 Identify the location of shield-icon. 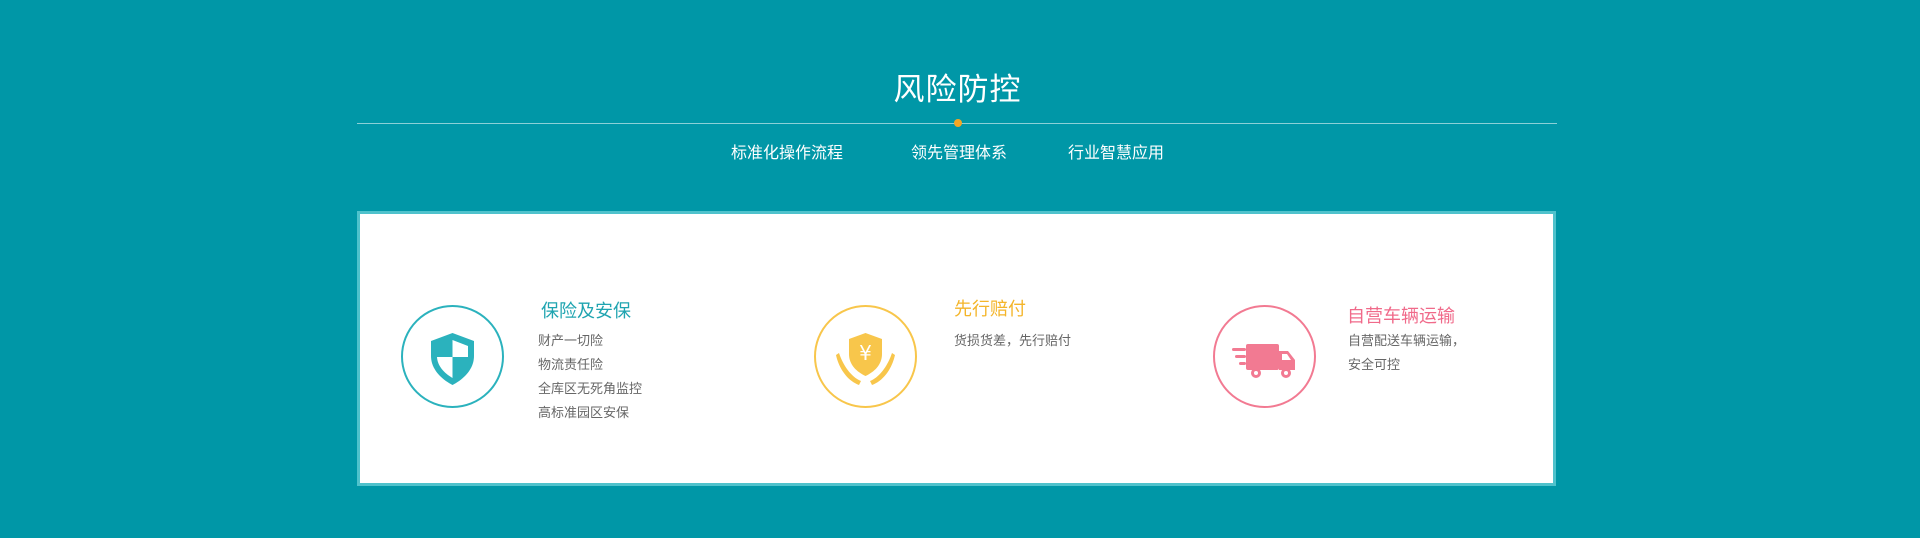
(452, 356).